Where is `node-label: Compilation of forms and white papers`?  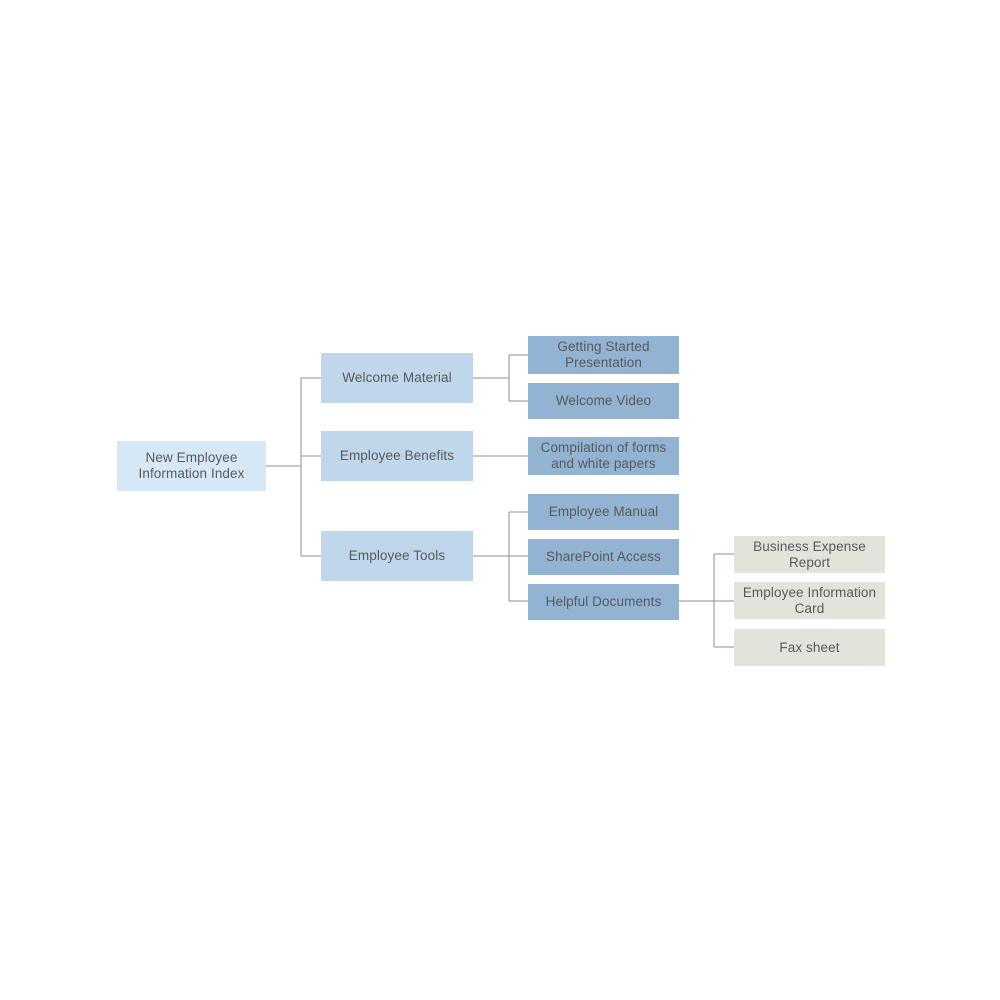 node-label: Compilation of forms and white papers is located at coordinates (603, 455).